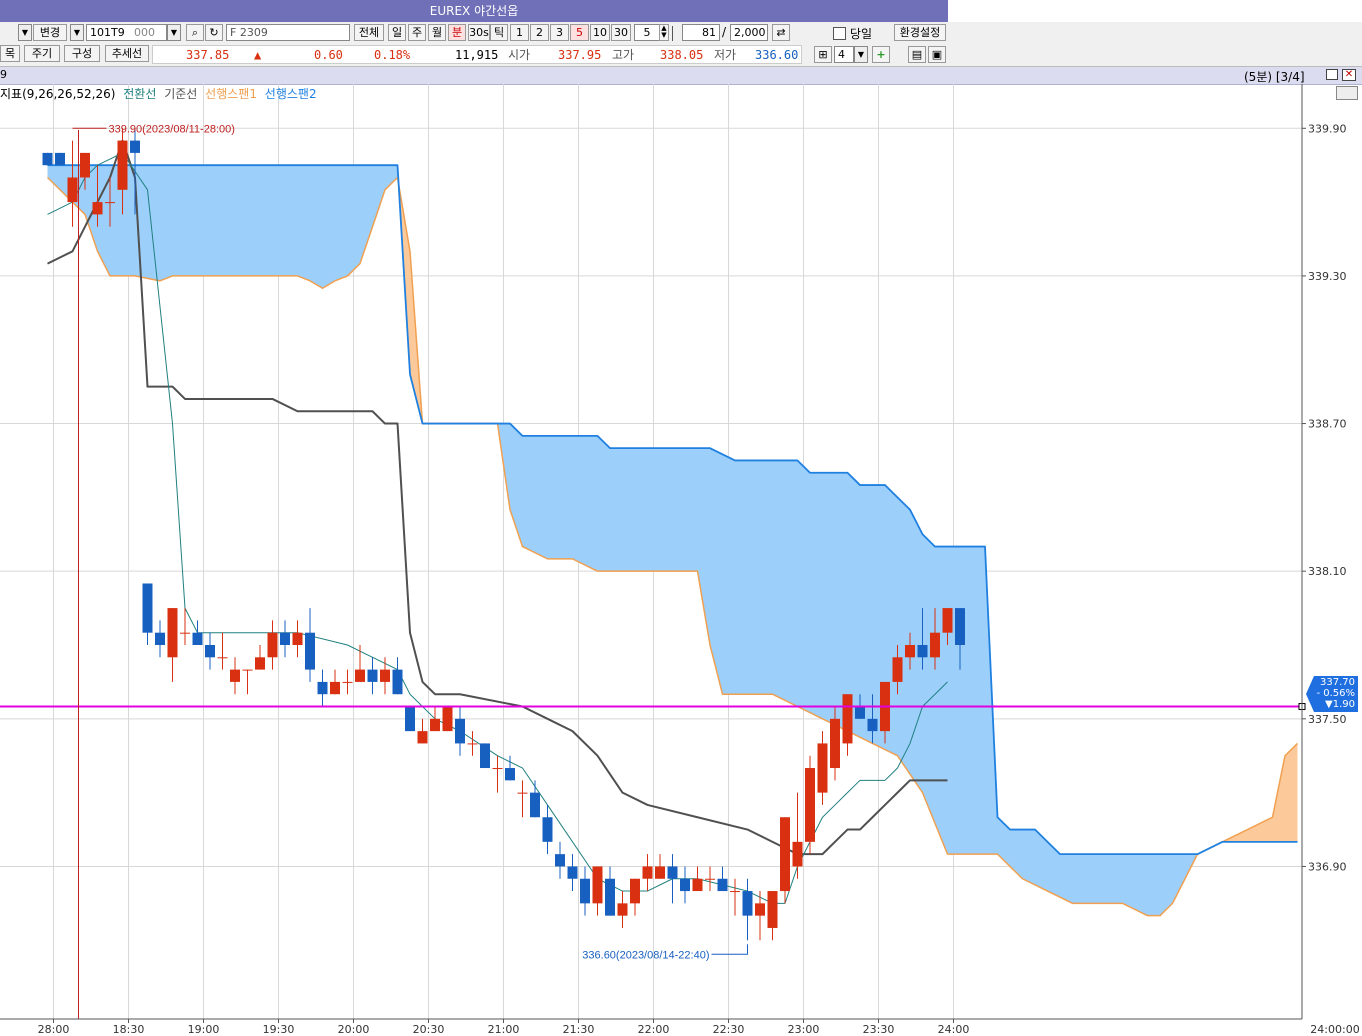 This screenshot has width=1362, height=1036. What do you see at coordinates (1349, 75) in the screenshot?
I see `close-icon: ✕` at bounding box center [1349, 75].